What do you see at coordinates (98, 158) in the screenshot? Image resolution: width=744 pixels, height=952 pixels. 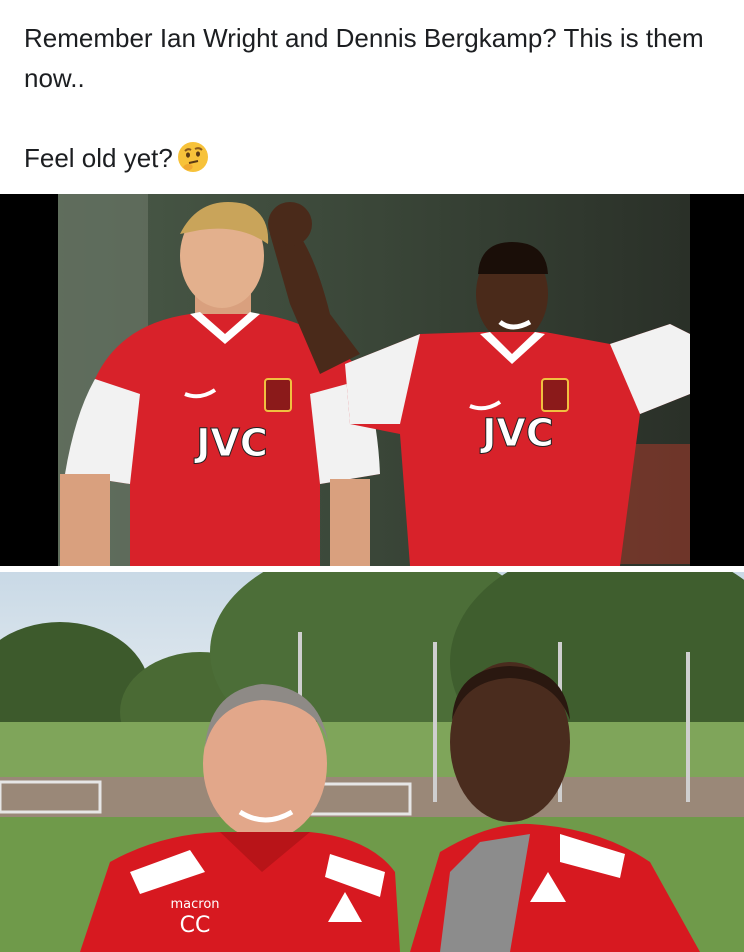 I see `post-line-2-text: Feel old yet?` at bounding box center [98, 158].